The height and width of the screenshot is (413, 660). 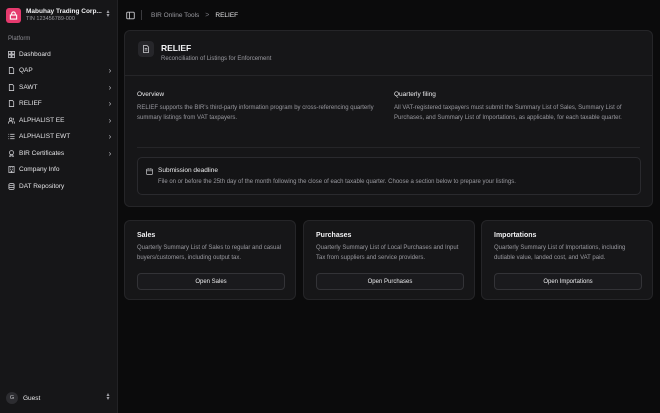 What do you see at coordinates (11, 136) in the screenshot?
I see `list-icon` at bounding box center [11, 136].